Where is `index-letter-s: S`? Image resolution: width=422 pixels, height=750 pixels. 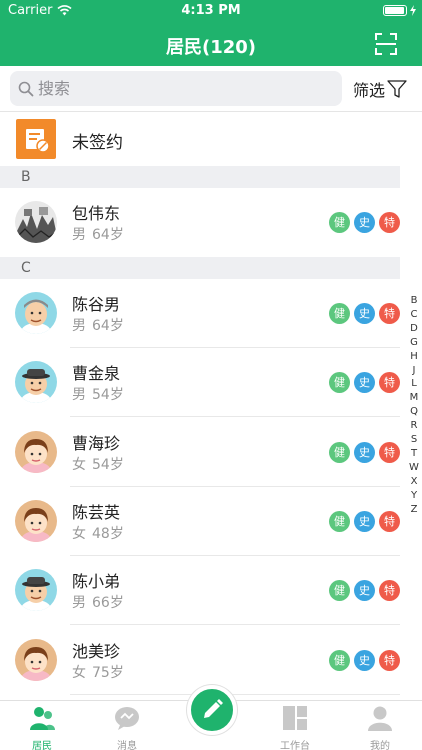 index-letter-s: S is located at coordinates (414, 440).